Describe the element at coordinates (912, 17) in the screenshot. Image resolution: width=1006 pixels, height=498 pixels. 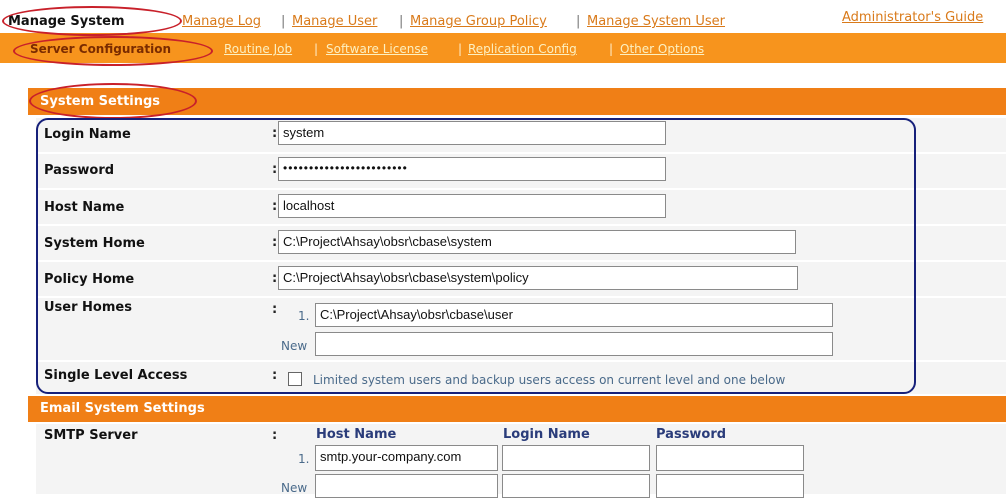
I see `administrators-guide-link: Administrator's Guide` at that location.